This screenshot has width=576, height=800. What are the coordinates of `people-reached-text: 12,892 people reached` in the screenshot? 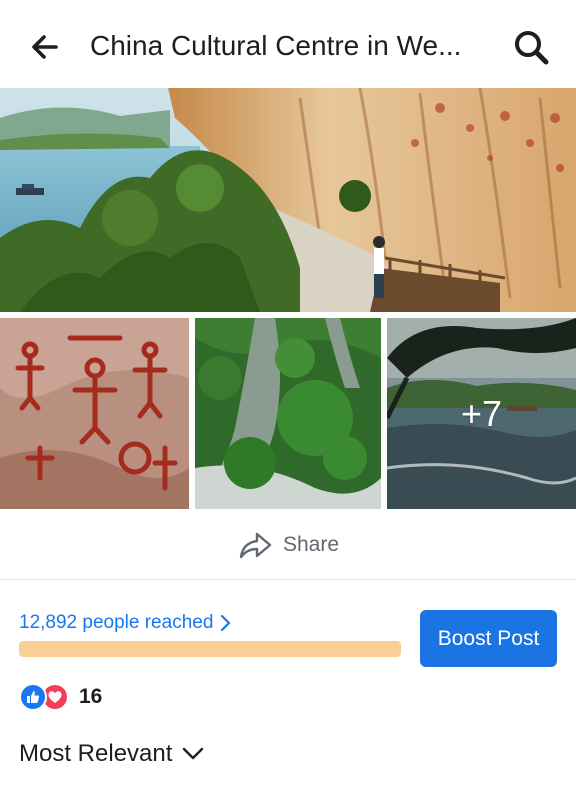 It's located at (116, 622).